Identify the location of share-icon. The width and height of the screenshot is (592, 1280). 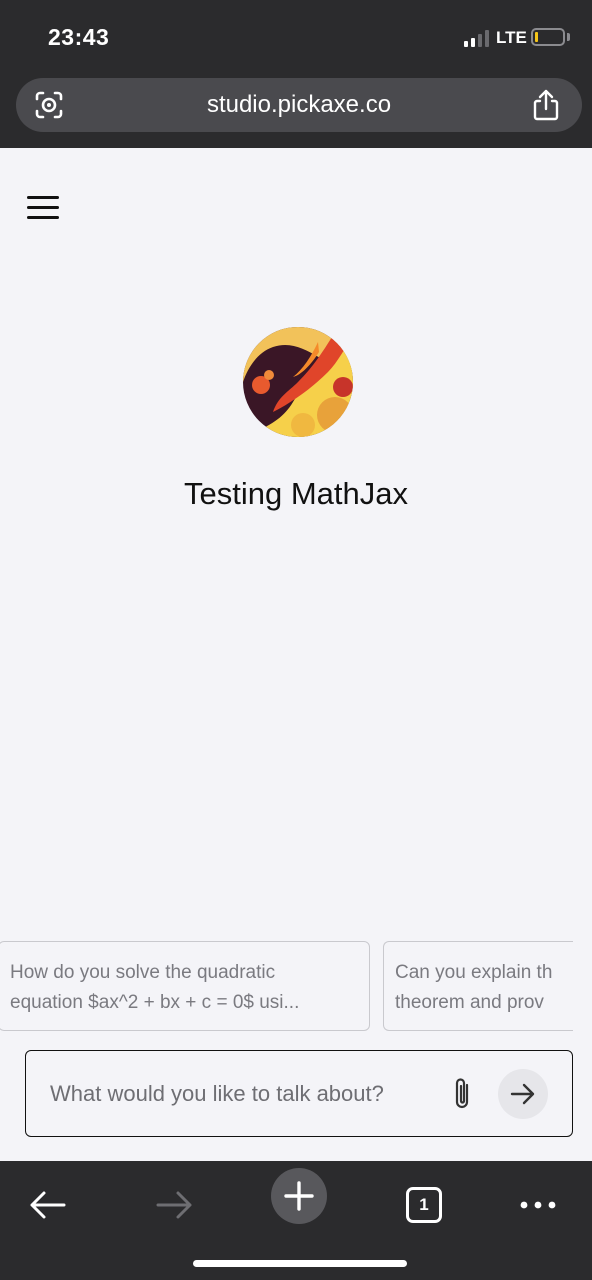
(546, 105).